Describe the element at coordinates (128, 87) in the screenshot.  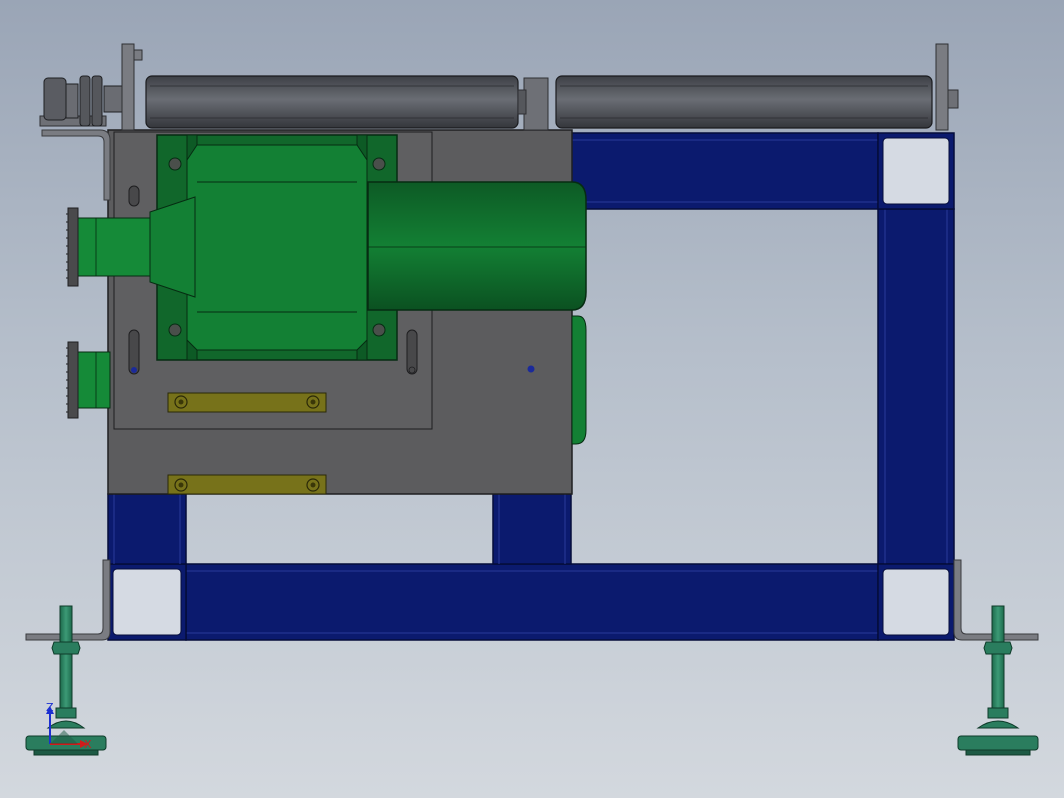
I see `end-plate-left` at that location.